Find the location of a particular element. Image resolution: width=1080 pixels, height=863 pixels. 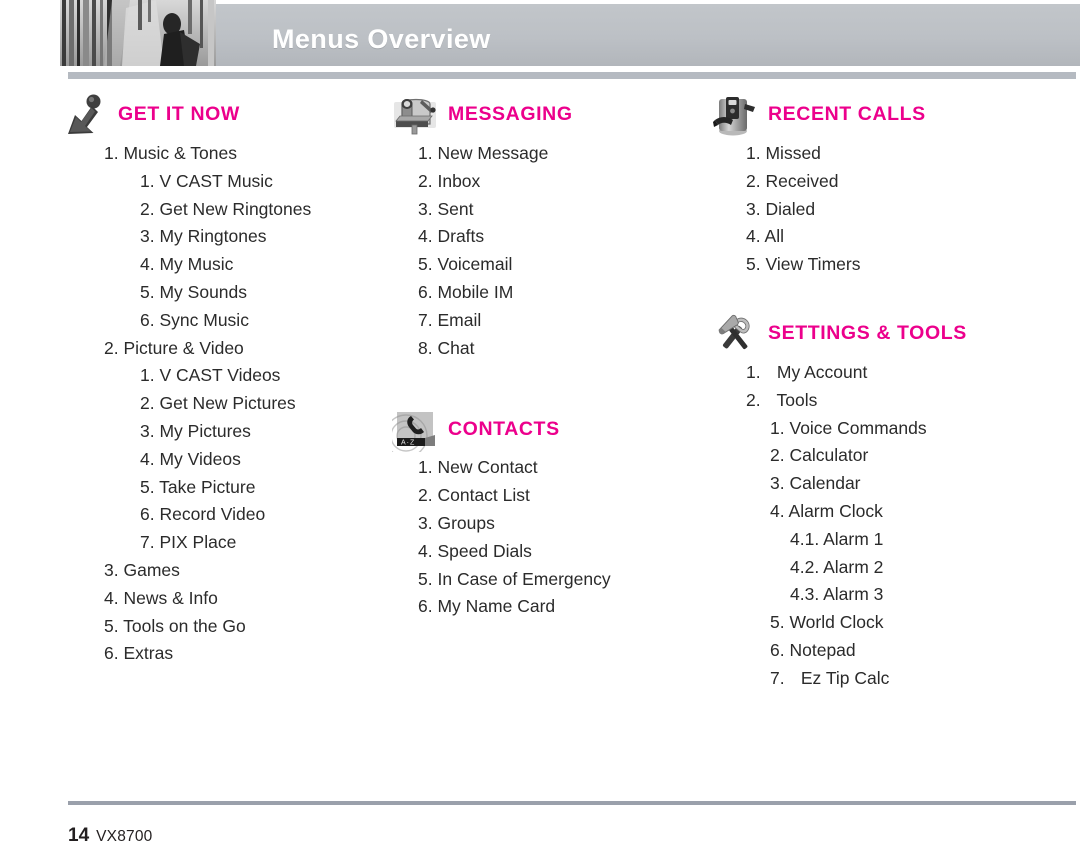

list-item: 2. Contact List is located at coordinates (552, 496).